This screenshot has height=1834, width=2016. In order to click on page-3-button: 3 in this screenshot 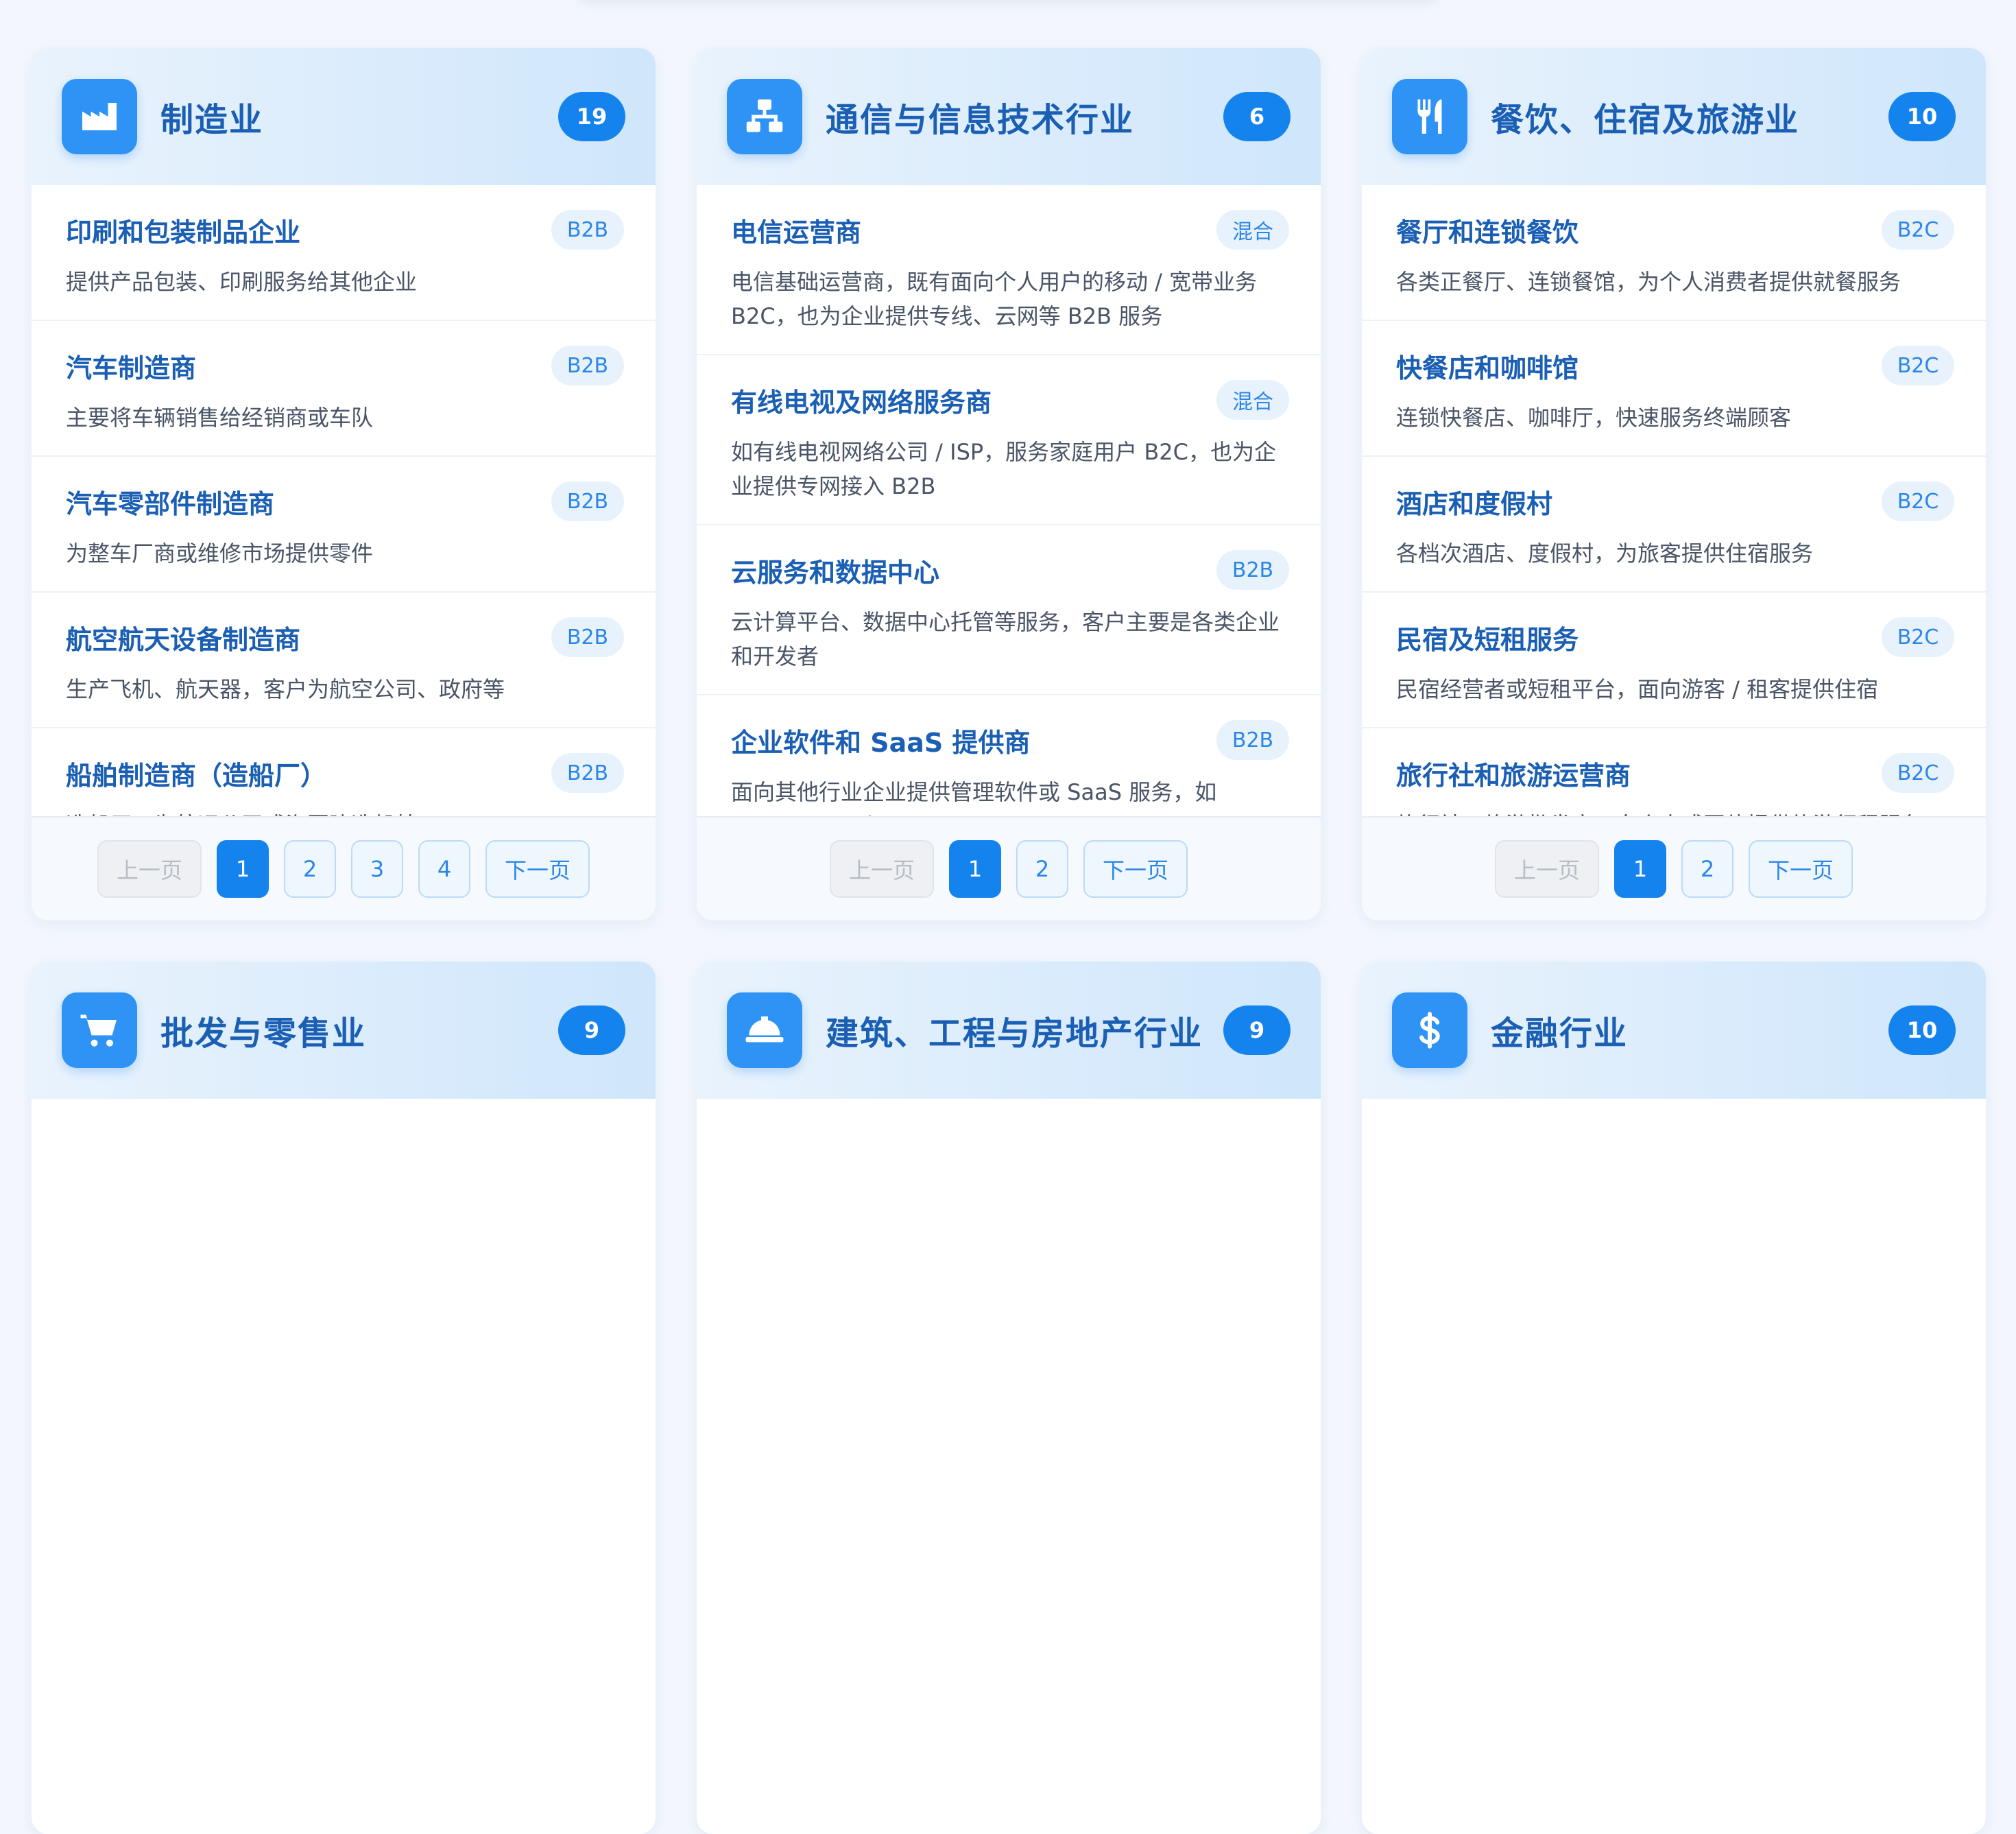, I will do `click(377, 869)`.